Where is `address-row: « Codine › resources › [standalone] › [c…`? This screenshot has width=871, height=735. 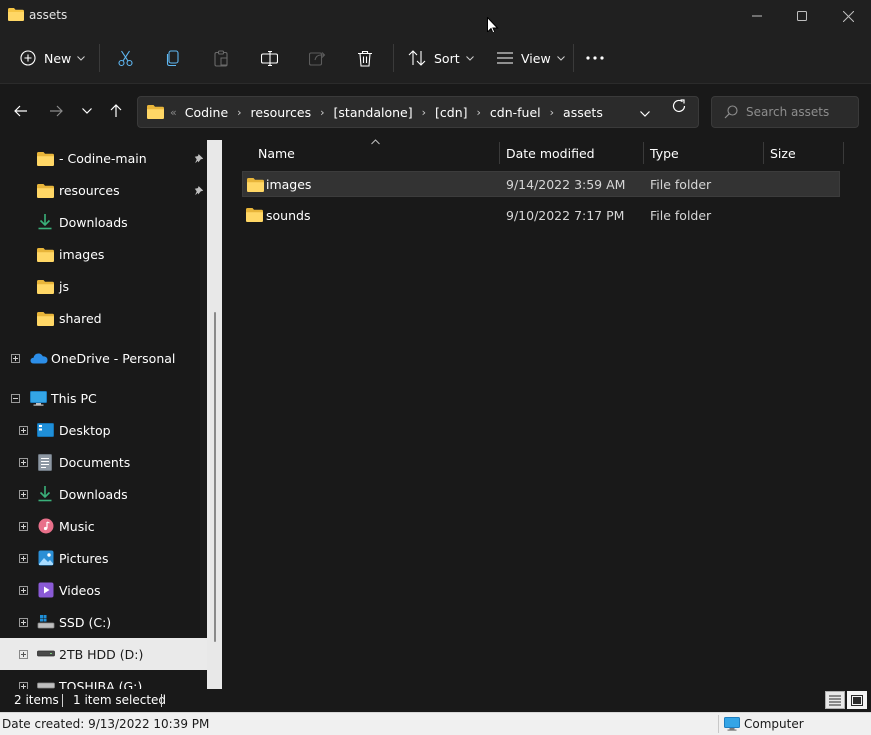
address-row: « Codine › resources › [standalone] › [c… is located at coordinates (435, 112).